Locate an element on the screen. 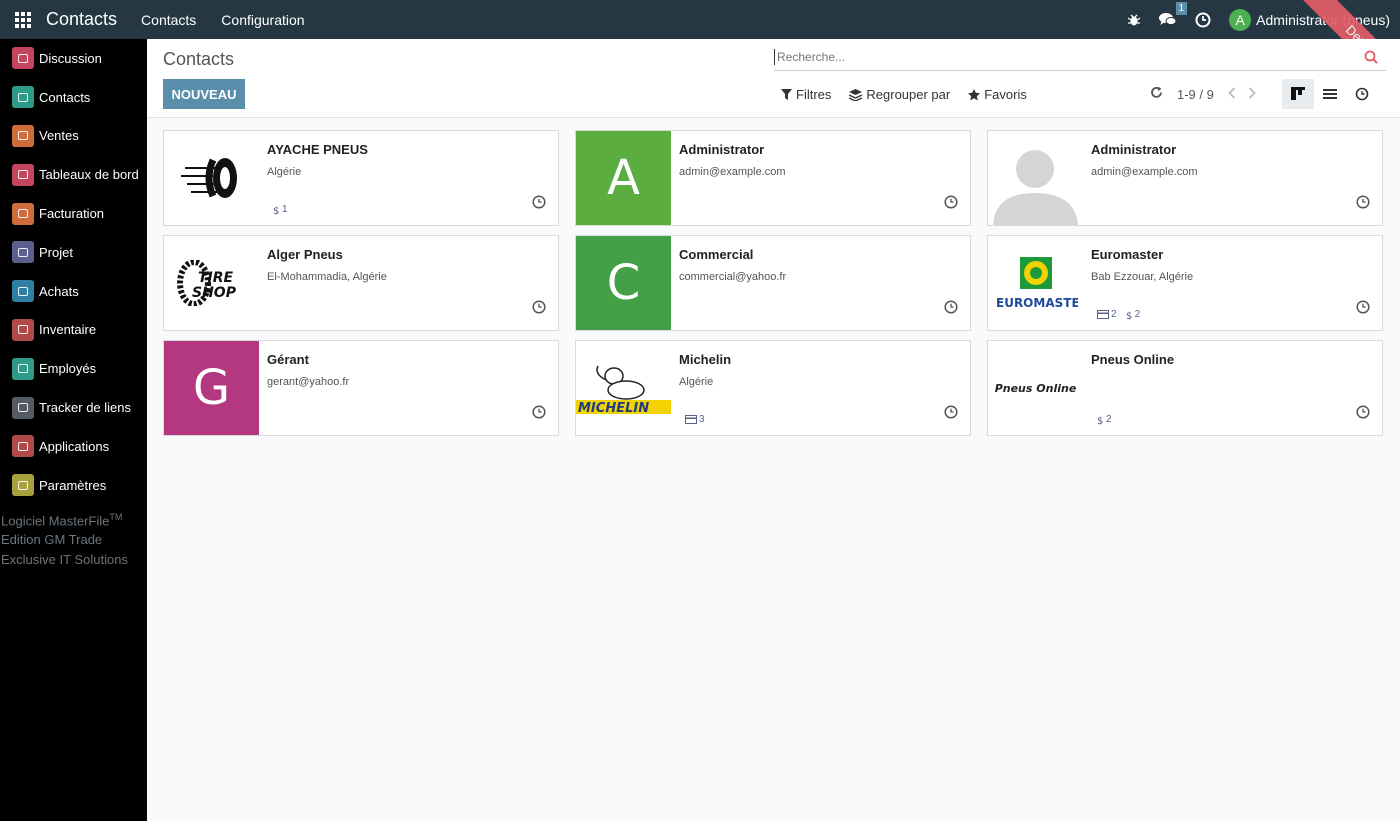 The height and width of the screenshot is (821, 1400). bank-card-stat: 3 is located at coordinates (695, 419).